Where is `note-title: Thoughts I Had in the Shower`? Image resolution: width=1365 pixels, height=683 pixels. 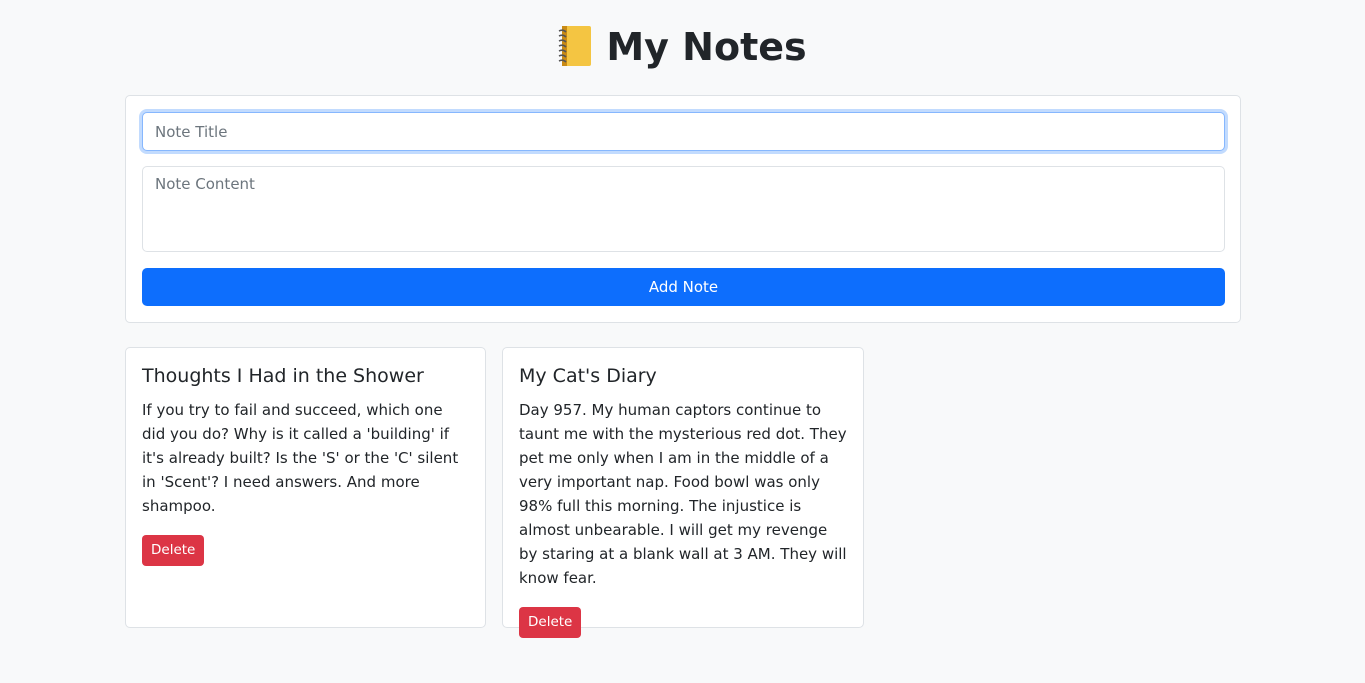
note-title: Thoughts I Had in the Shower is located at coordinates (283, 376).